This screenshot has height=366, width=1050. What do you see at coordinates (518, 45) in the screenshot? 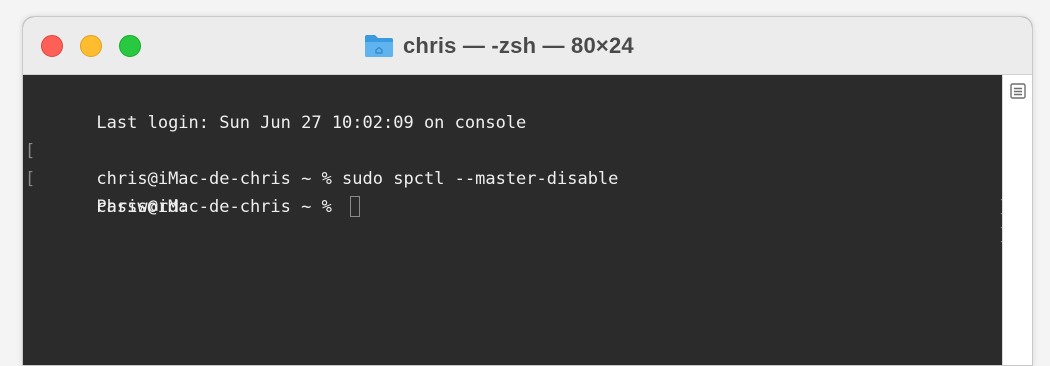
I see `window-title: chris — -zsh — 80×24` at bounding box center [518, 45].